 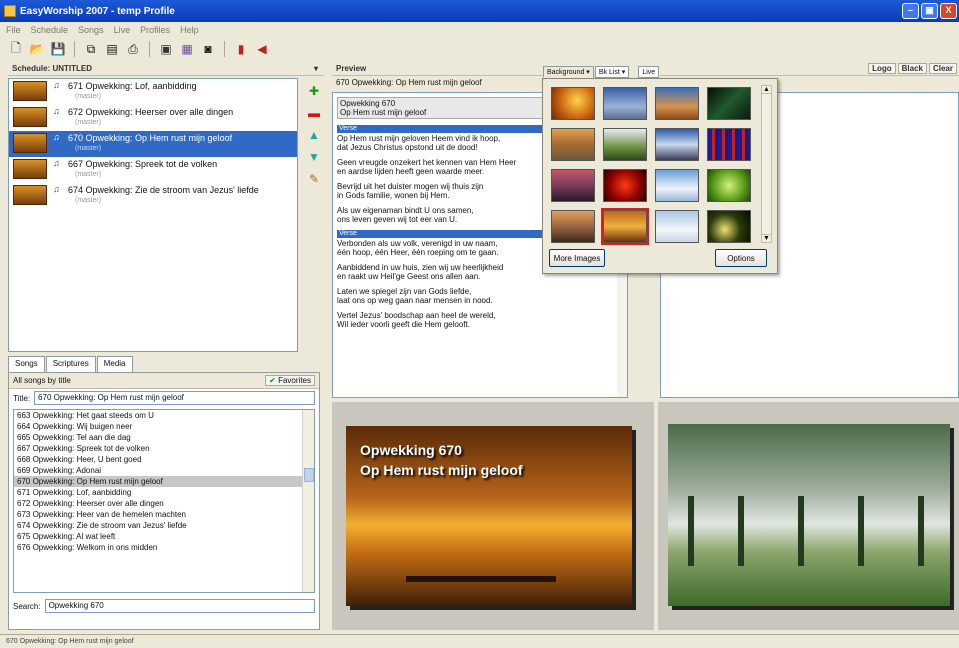 I want to click on scroll-down-icon: ▼, so click(x=766, y=238).